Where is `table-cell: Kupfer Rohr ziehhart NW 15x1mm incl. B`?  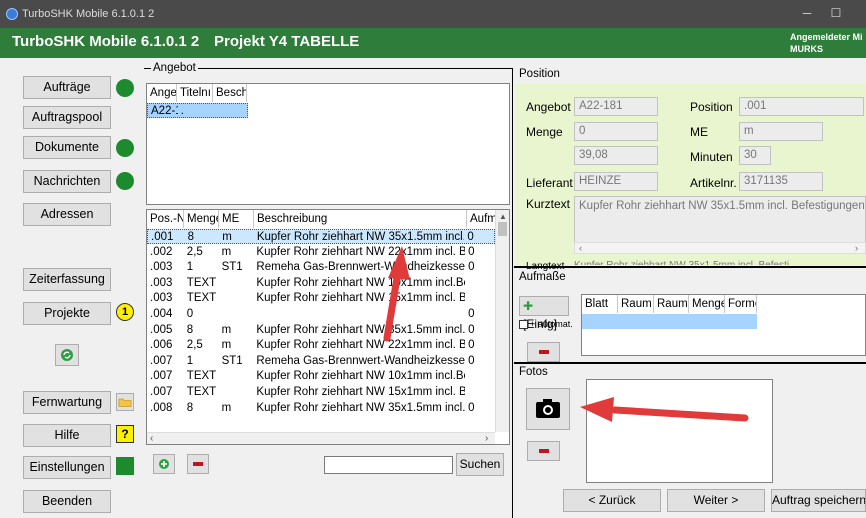
table-cell: Kupfer Rohr ziehhart NW 15x1mm incl. B is located at coordinates (361, 298).